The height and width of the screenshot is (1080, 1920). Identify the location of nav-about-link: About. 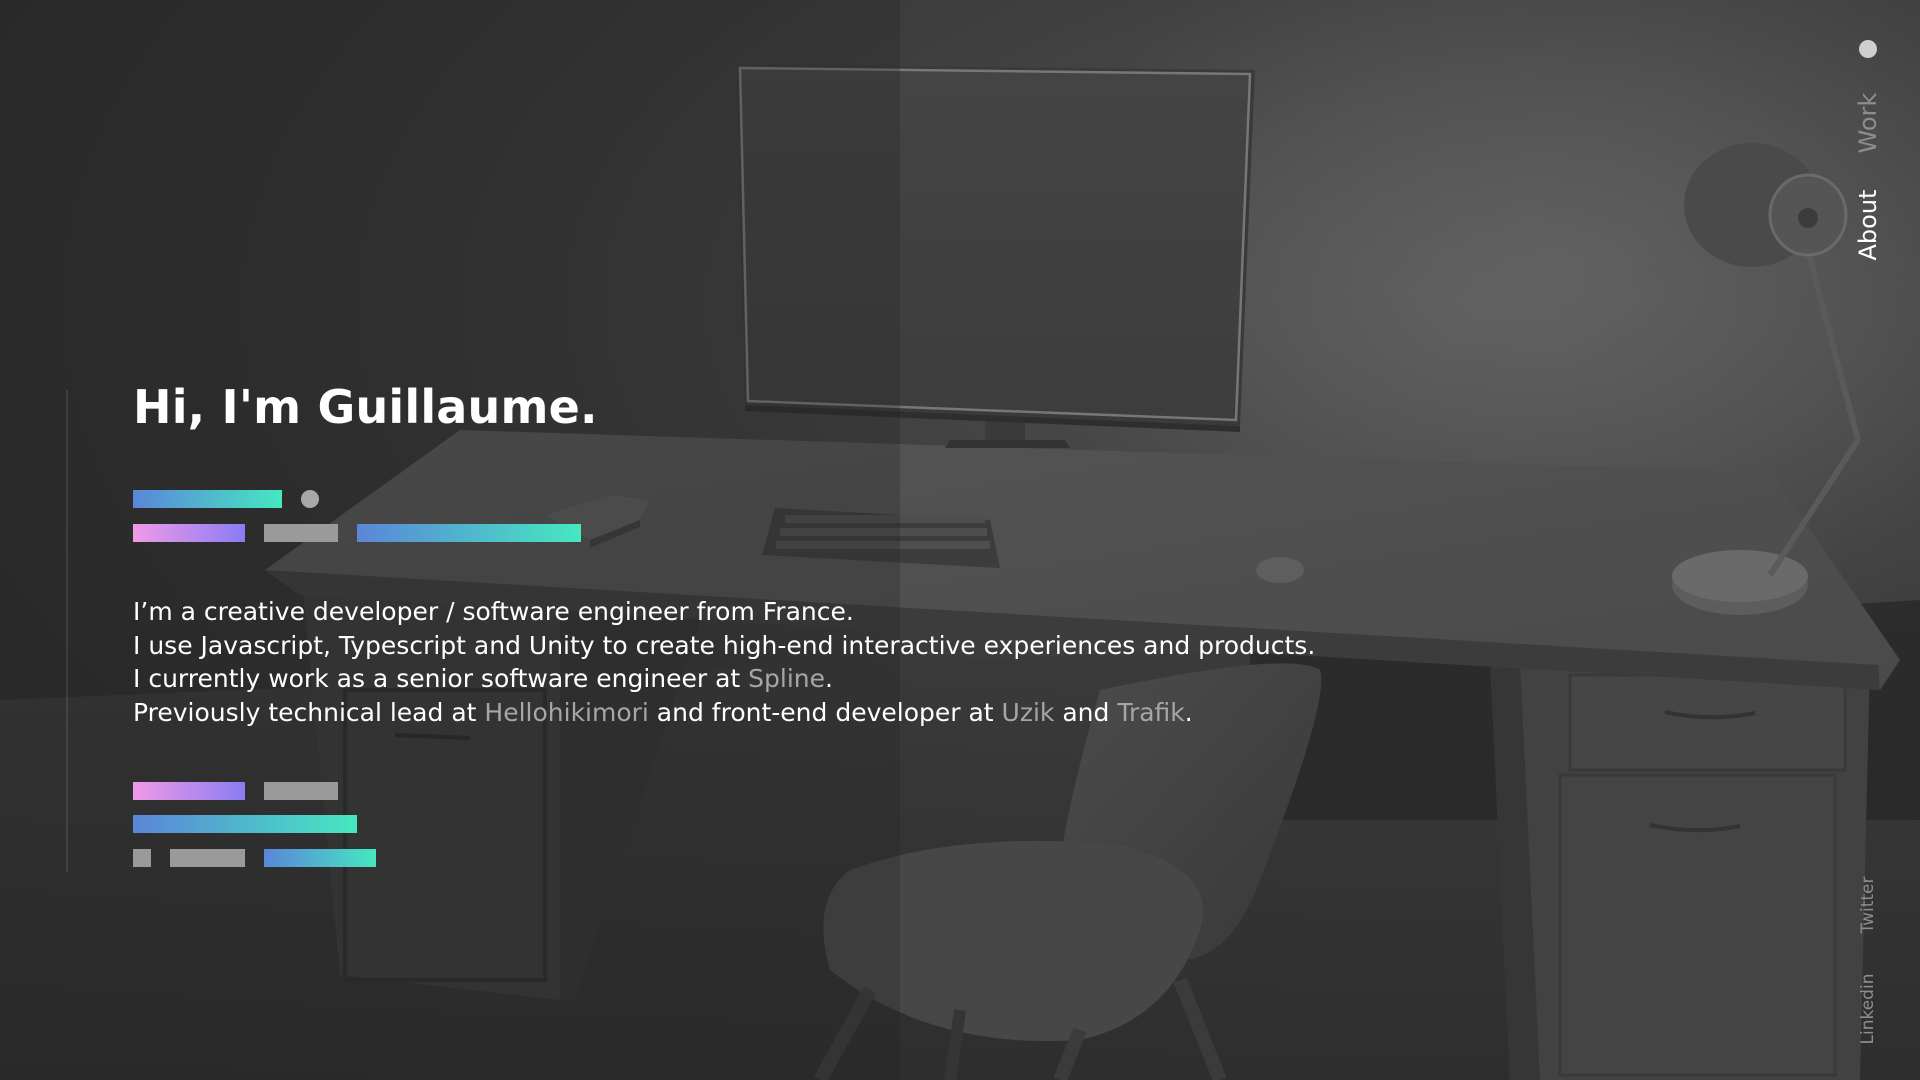
(1868, 225).